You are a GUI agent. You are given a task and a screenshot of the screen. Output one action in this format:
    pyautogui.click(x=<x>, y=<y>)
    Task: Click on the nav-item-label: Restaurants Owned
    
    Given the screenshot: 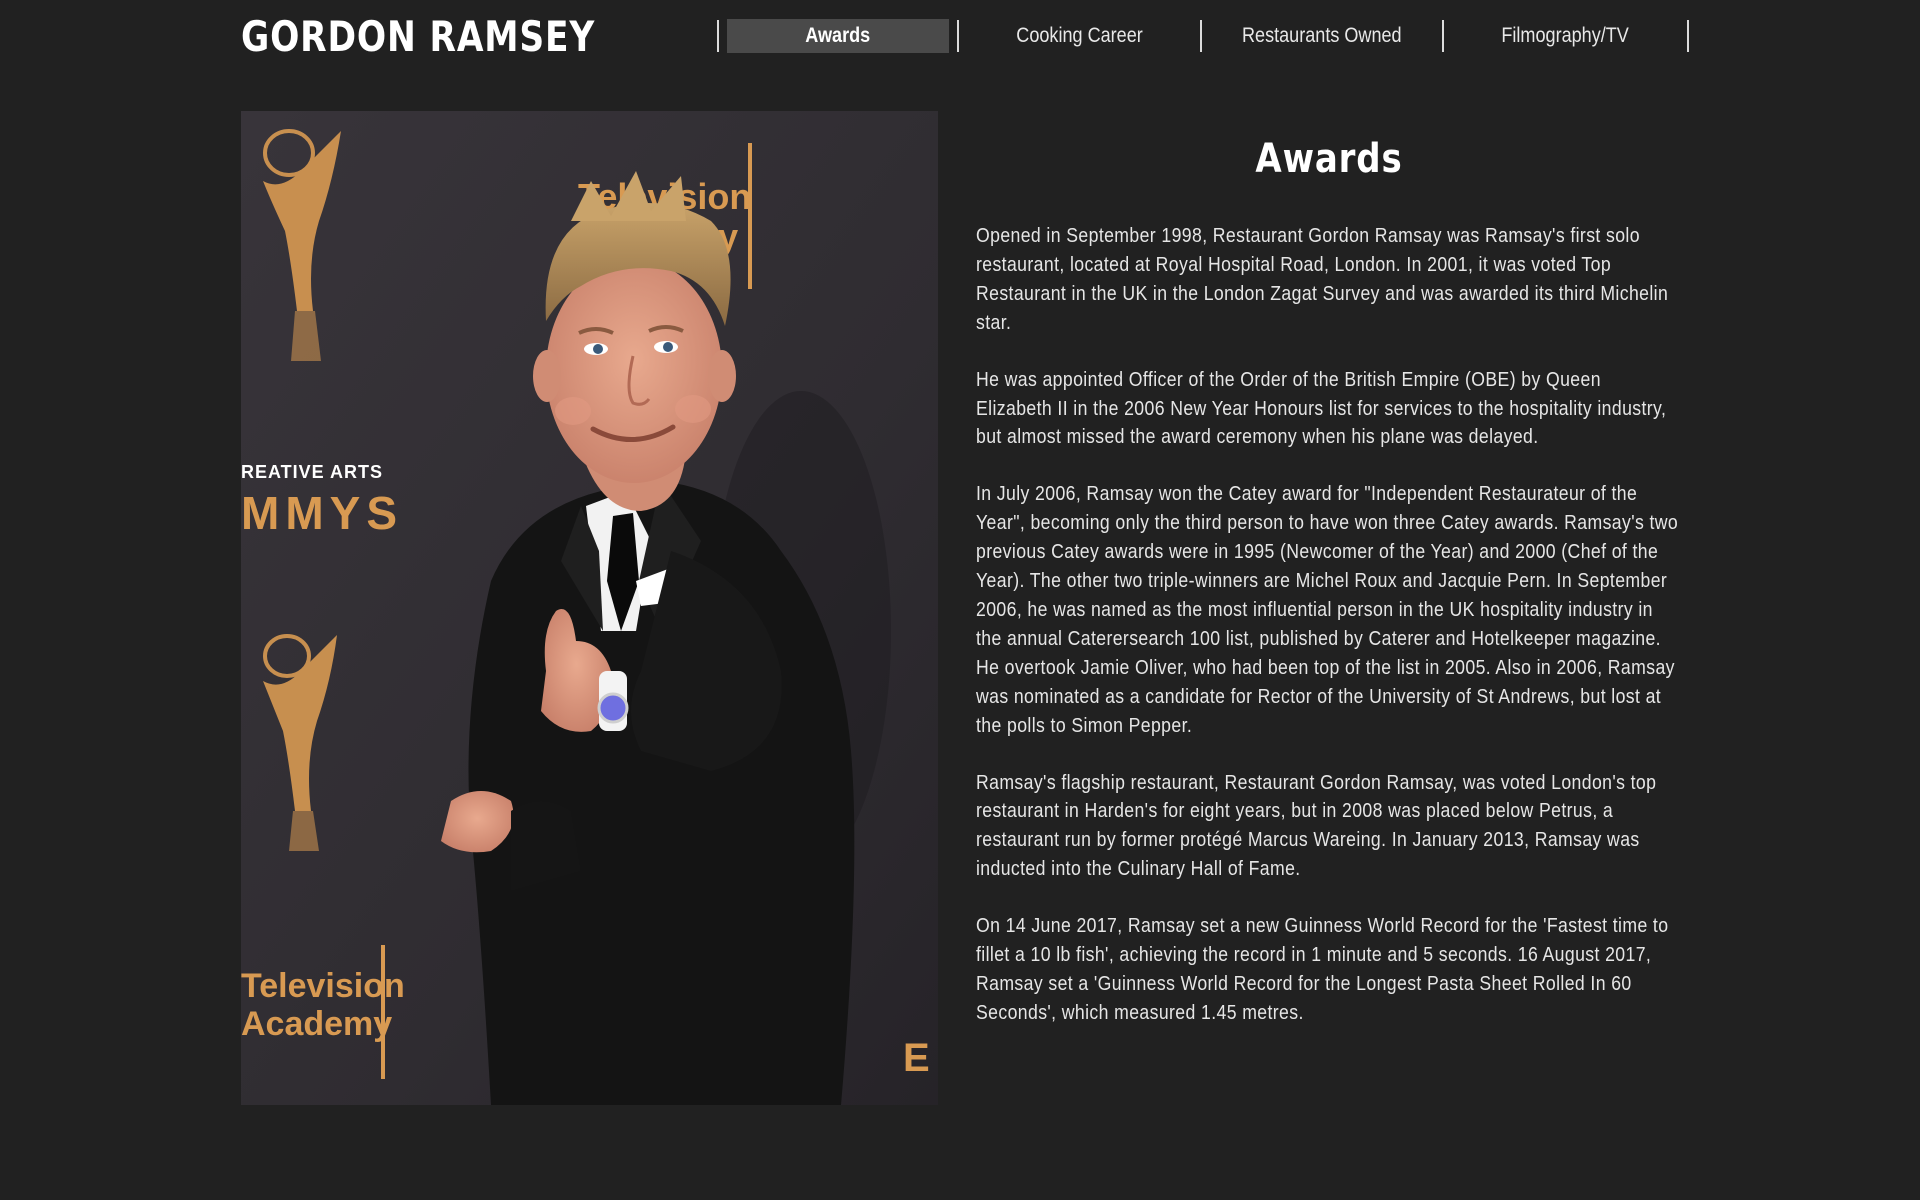 What is the action you would take?
    pyautogui.click(x=1322, y=35)
    